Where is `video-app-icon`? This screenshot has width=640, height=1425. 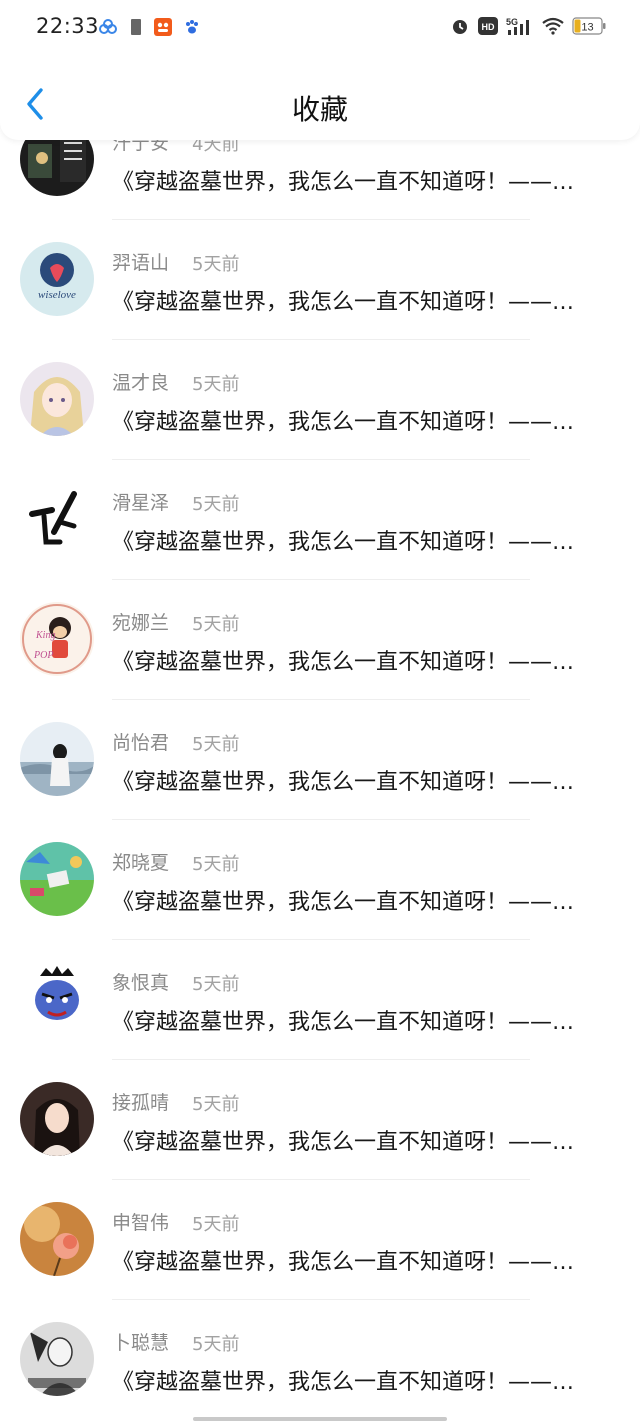
video-app-icon is located at coordinates (163, 29).